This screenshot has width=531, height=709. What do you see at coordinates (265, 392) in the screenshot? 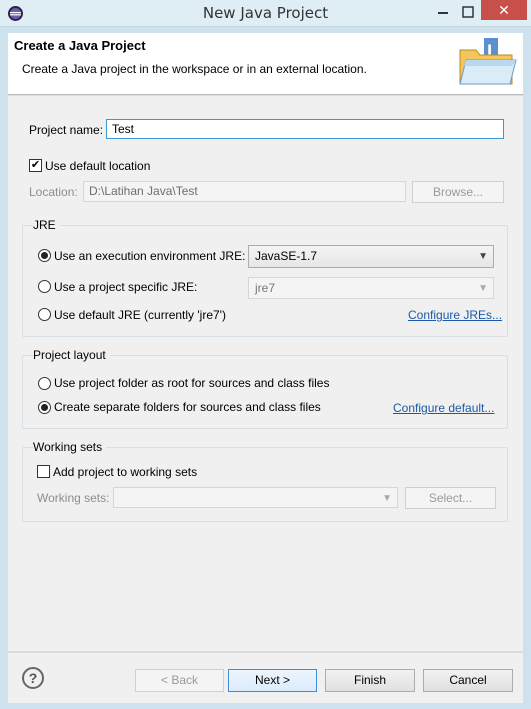
I see `project-layout-group` at bounding box center [265, 392].